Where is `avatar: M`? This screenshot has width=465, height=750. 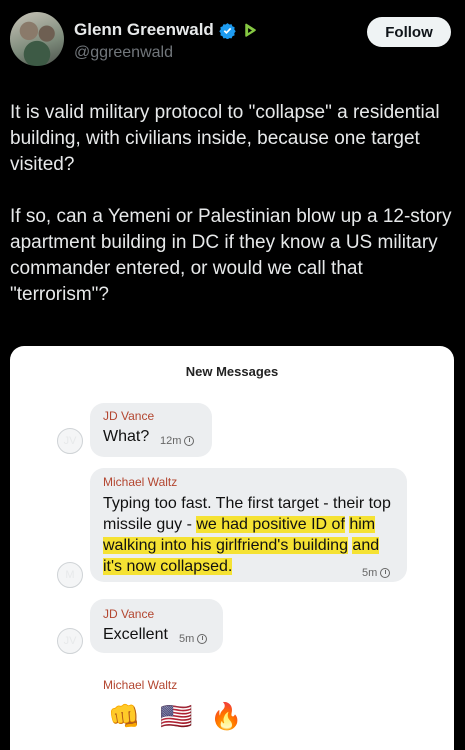 avatar: M is located at coordinates (70, 575).